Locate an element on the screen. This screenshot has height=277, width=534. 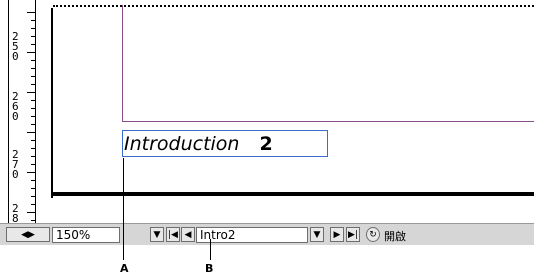
section-heading: Introduction is located at coordinates (182, 144).